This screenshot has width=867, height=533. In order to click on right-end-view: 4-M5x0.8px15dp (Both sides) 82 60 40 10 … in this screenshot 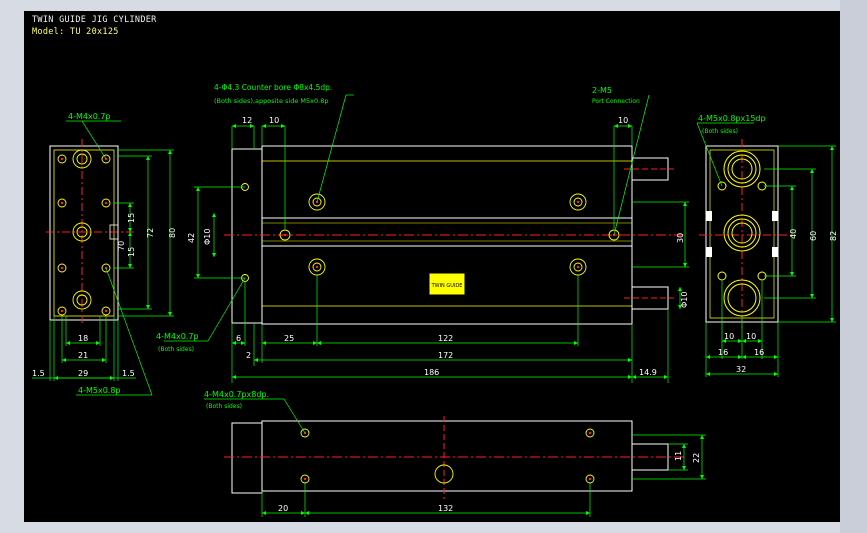, I will do `click(767, 245)`.